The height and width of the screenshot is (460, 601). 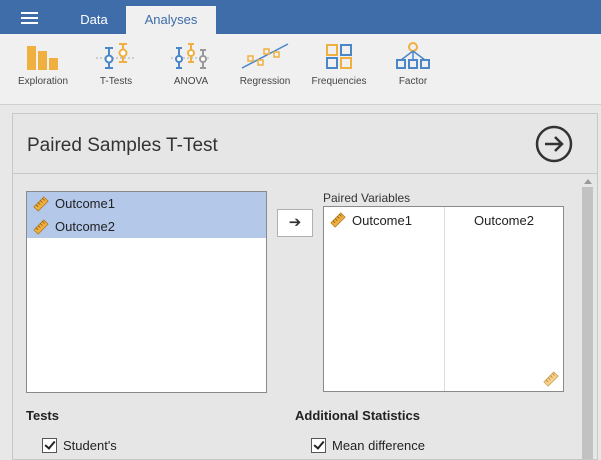 I want to click on ribbon-t-tests-button: T-Tests, so click(x=116, y=64).